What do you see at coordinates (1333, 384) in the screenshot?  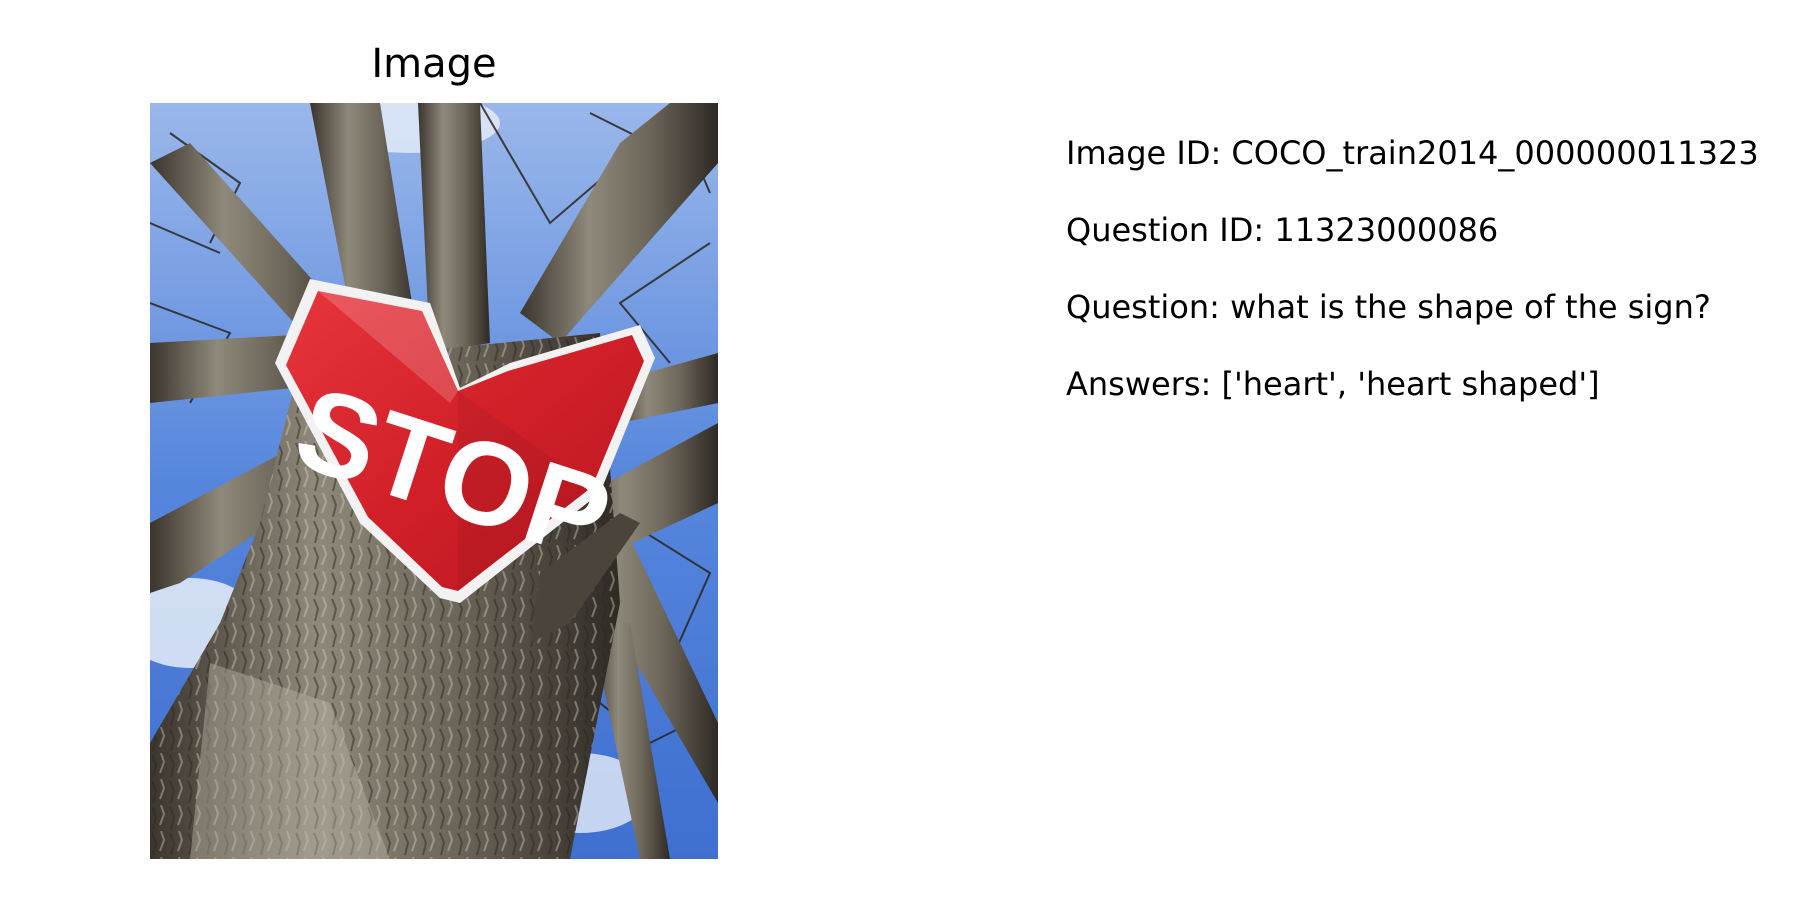 I see `answers-text: Answers: ['heart', 'heart shaped']` at bounding box center [1333, 384].